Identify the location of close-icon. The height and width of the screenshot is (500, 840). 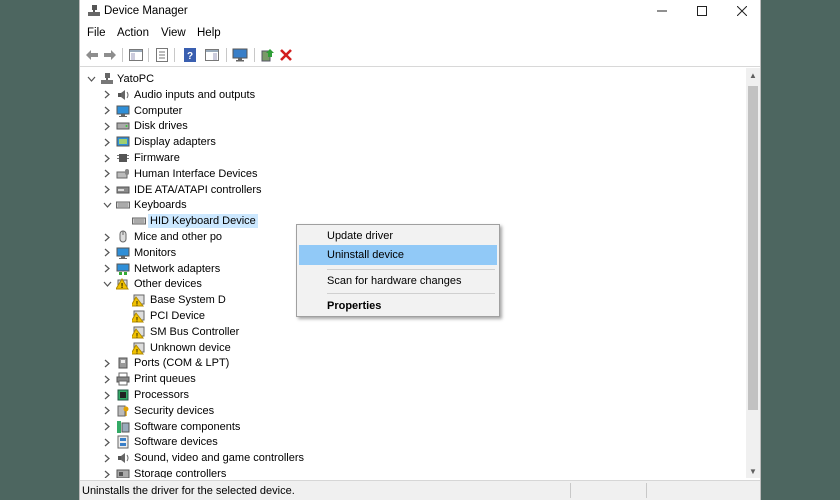
(742, 11).